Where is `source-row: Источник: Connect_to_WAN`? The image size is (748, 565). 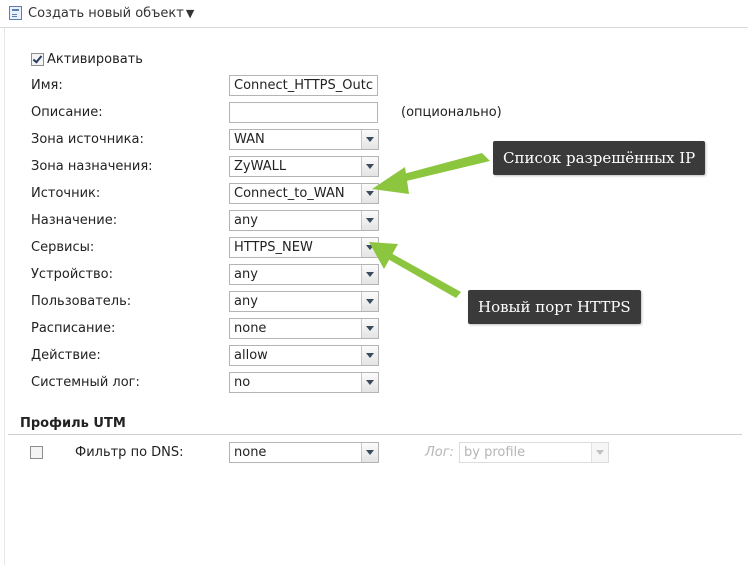 source-row: Источник: Connect_to_WAN is located at coordinates (374, 194).